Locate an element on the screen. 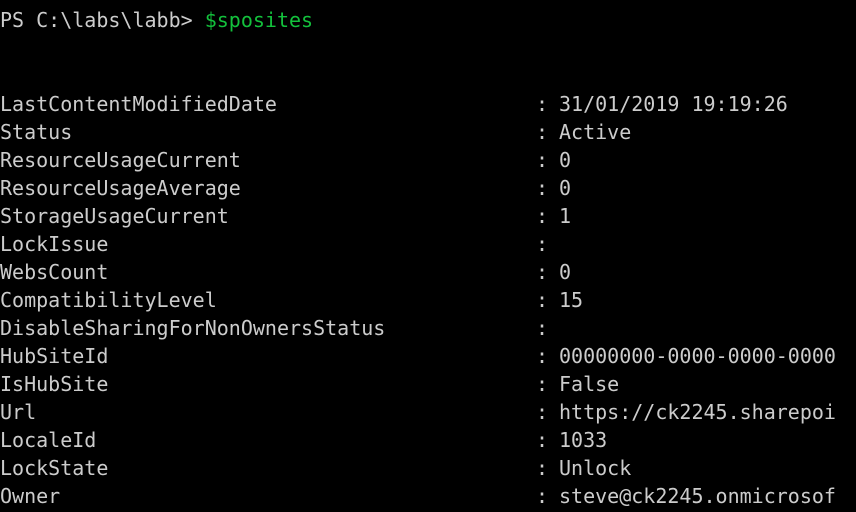 This screenshot has height=512, width=856. property-row: StorageUsageCurrent:1 is located at coordinates (428, 216).